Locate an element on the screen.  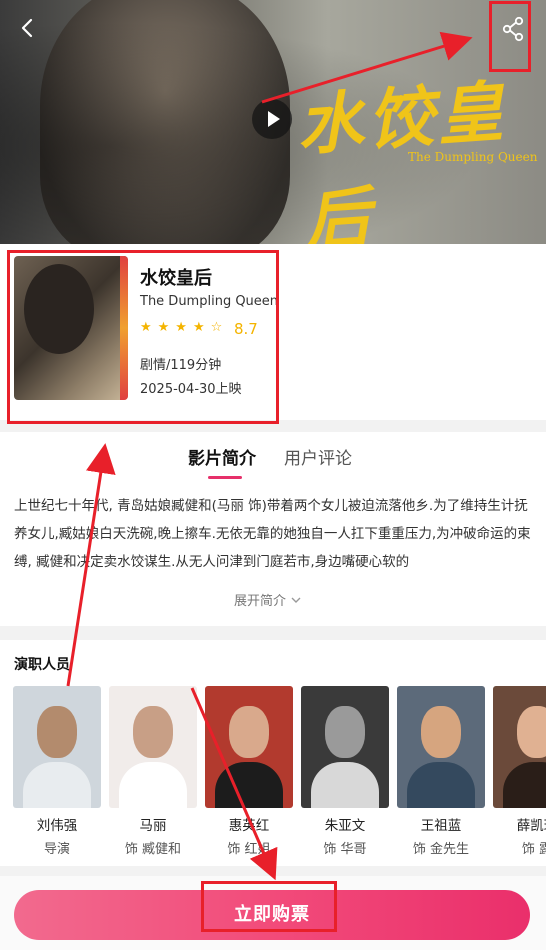
tab-synopsis: 影片简介 is located at coordinates (222, 456).